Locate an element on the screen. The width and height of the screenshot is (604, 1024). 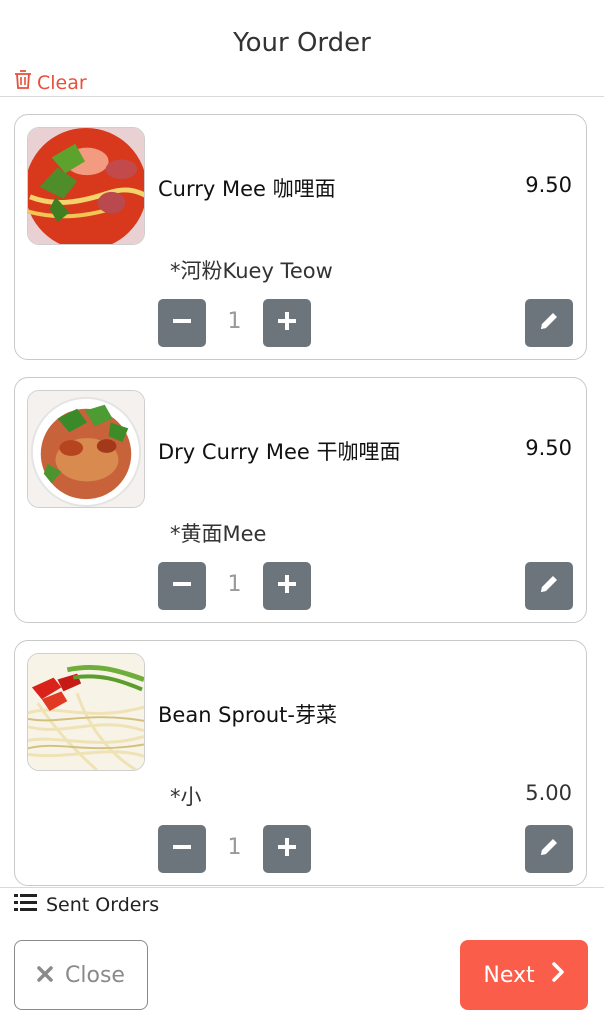
close-icon is located at coordinates (45, 975).